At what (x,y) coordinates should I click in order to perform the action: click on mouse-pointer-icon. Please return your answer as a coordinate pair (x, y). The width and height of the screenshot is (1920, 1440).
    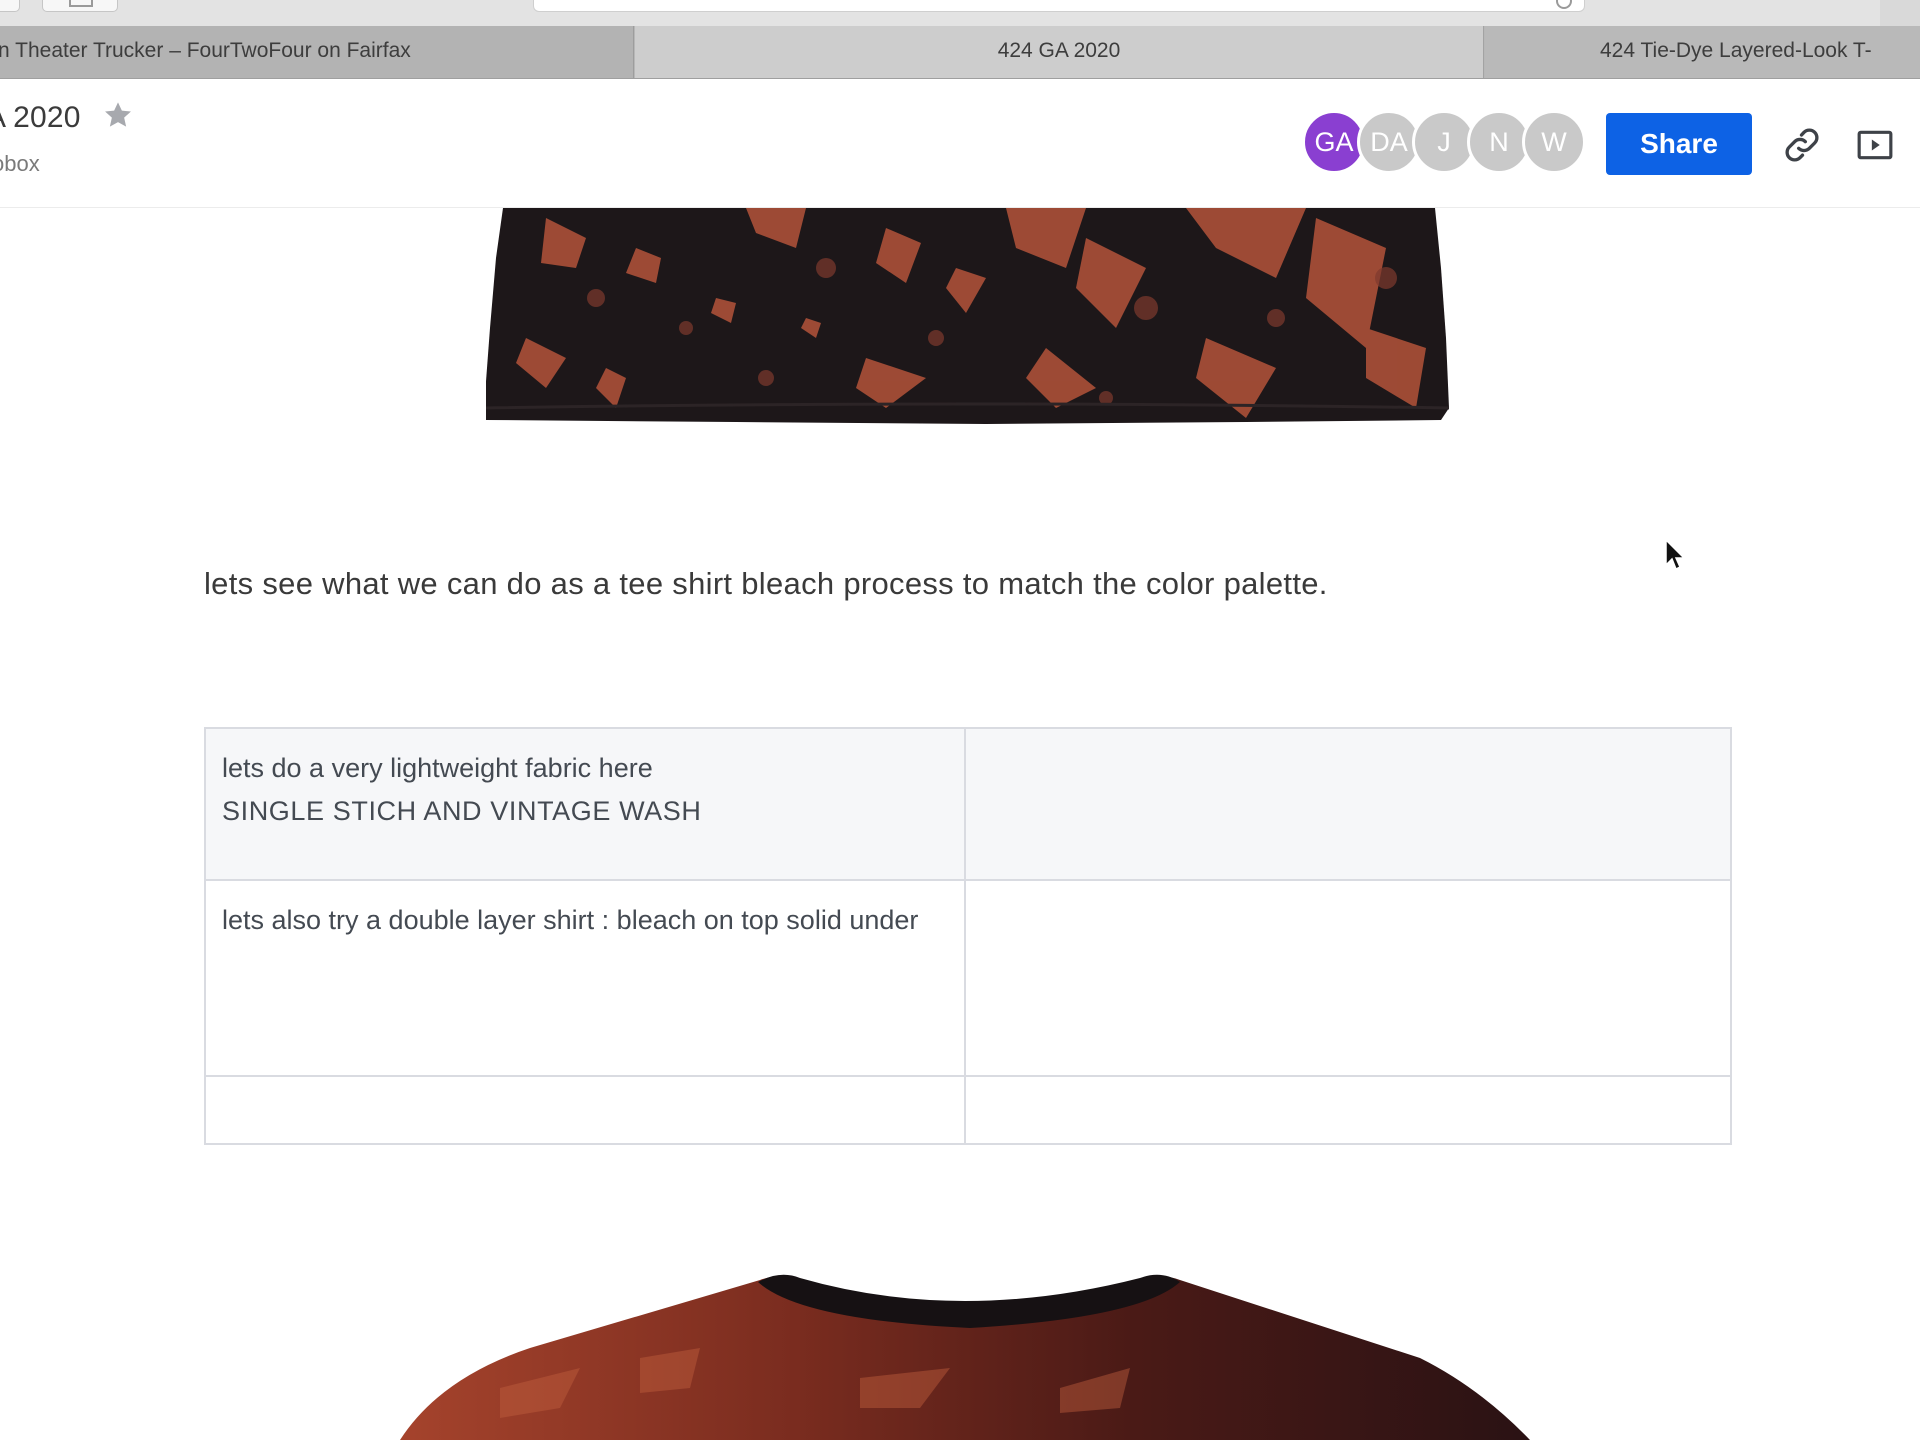
    Looking at the image, I should click on (1675, 554).